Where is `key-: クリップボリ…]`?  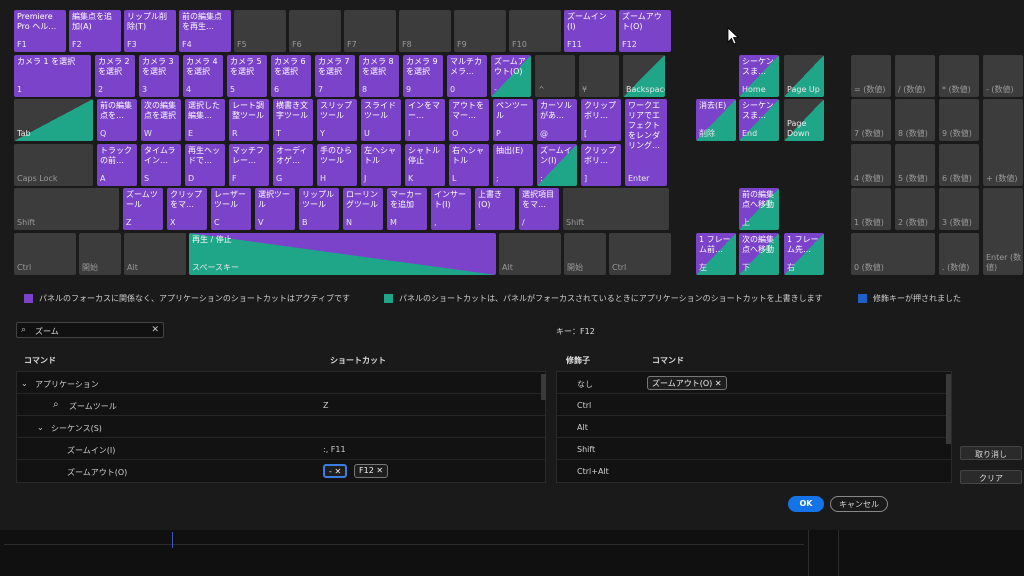
key-: クリップボリ…] is located at coordinates (601, 165).